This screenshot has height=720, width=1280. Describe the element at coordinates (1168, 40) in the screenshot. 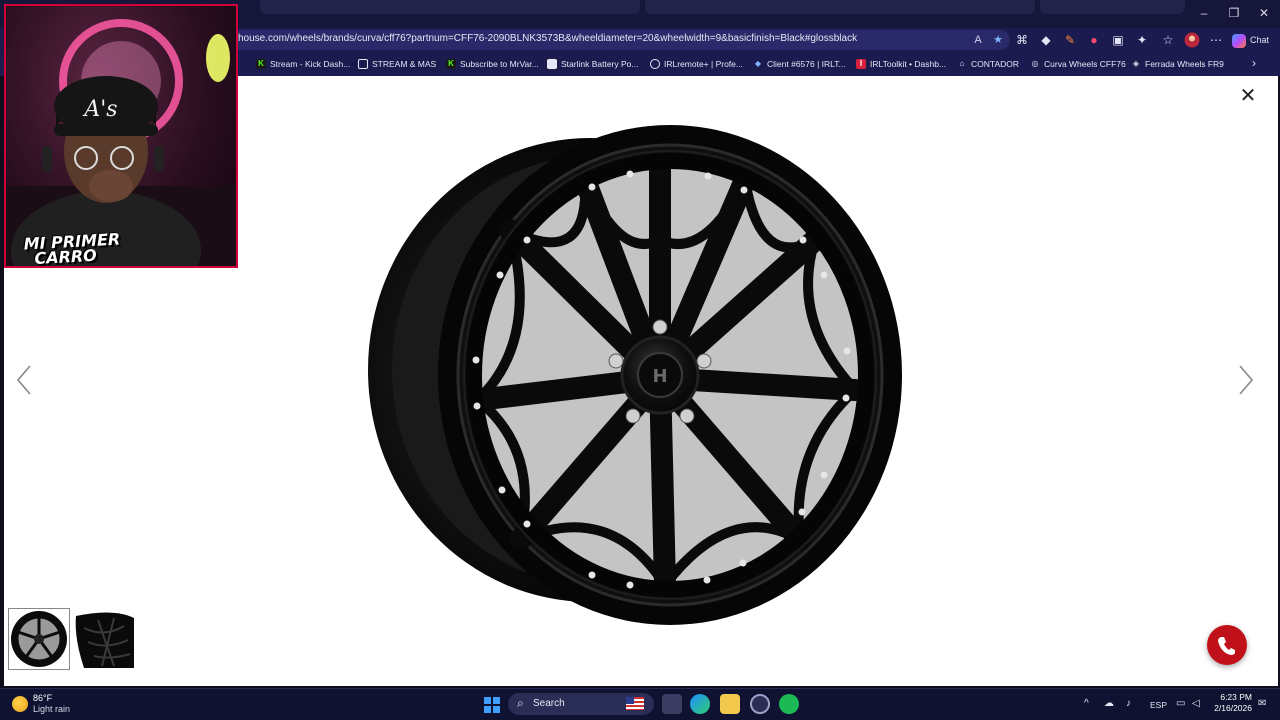

I see `favorites-icon: ☆` at that location.